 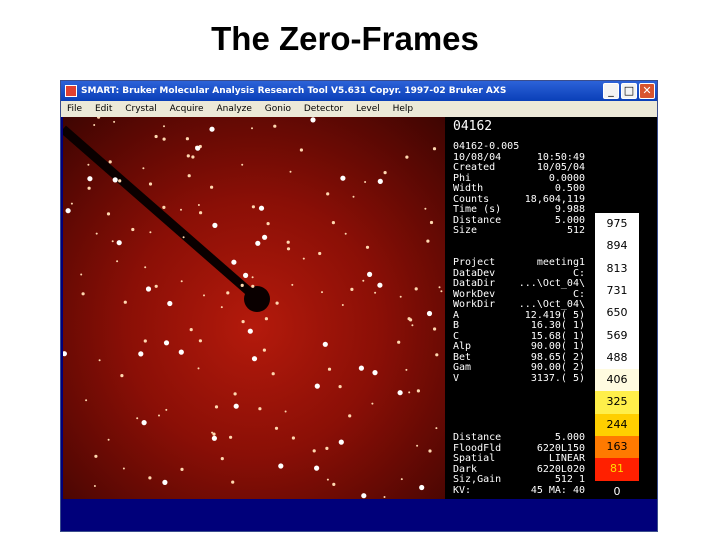 I want to click on intensity-scale: 975 894 813 731 650 569 488 406 325 244 163 81 0, so click(x=624, y=310).